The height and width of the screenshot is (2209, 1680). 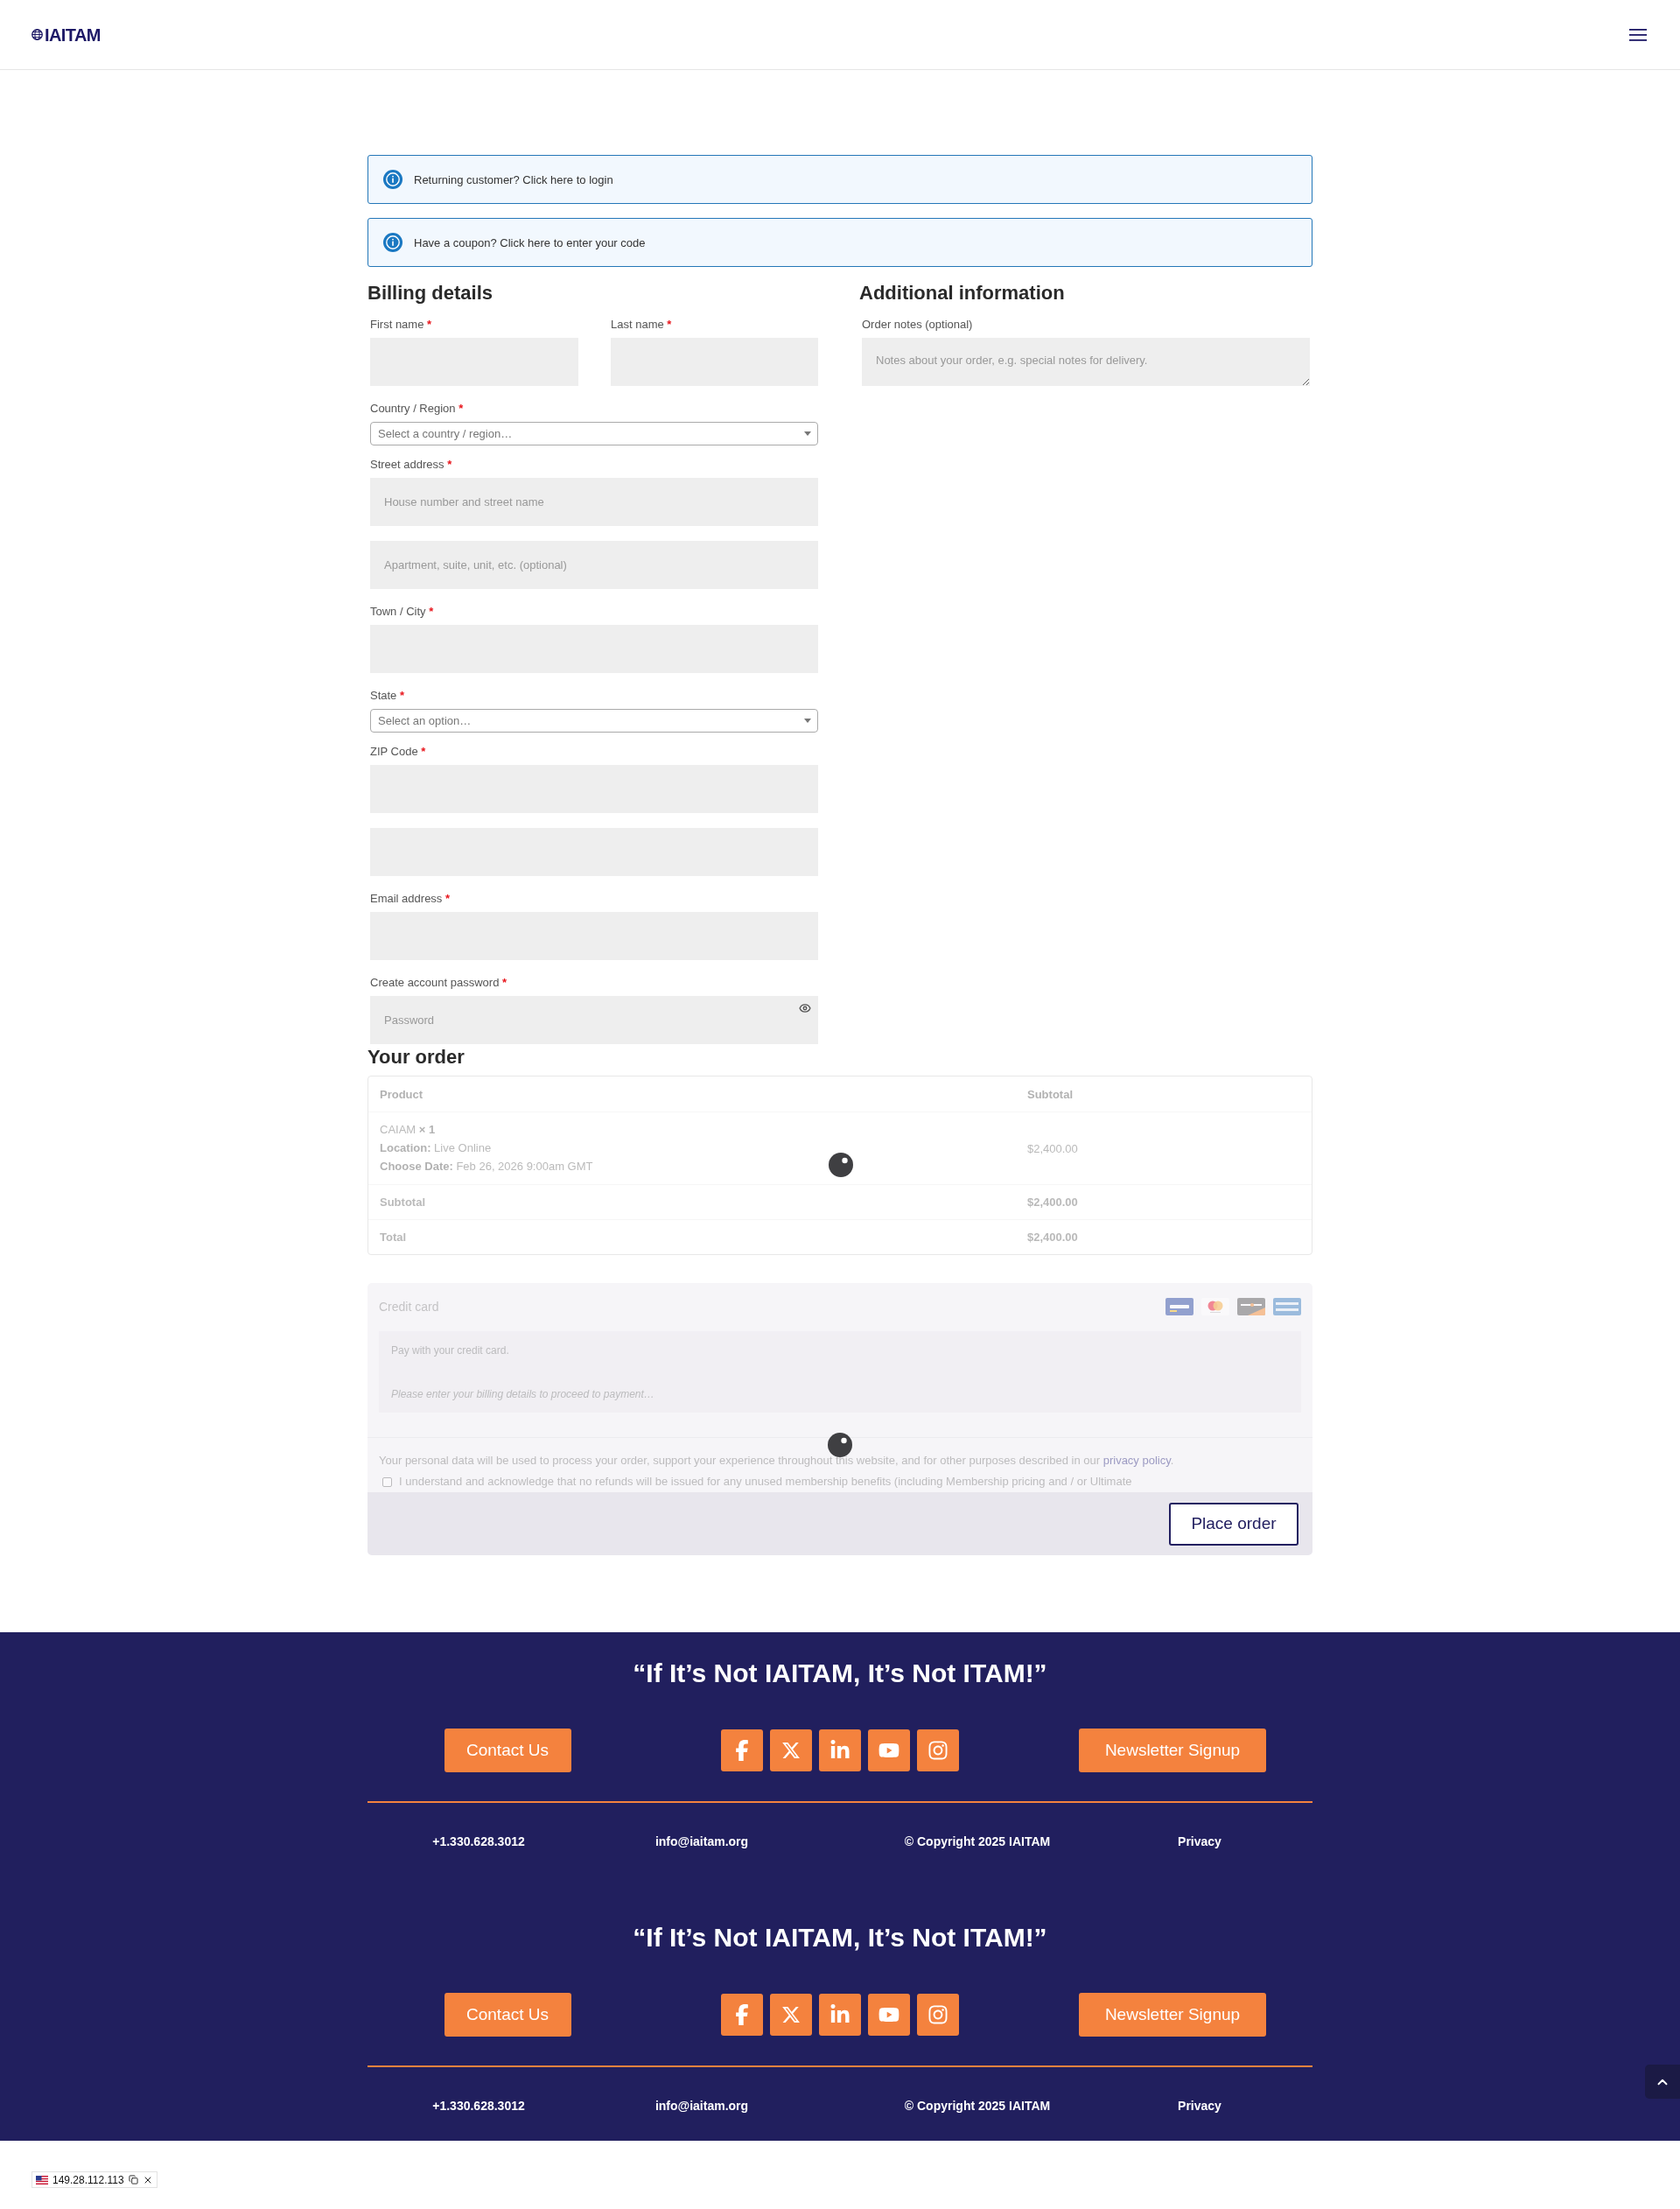 What do you see at coordinates (388, 696) in the screenshot?
I see `field-label: State *` at bounding box center [388, 696].